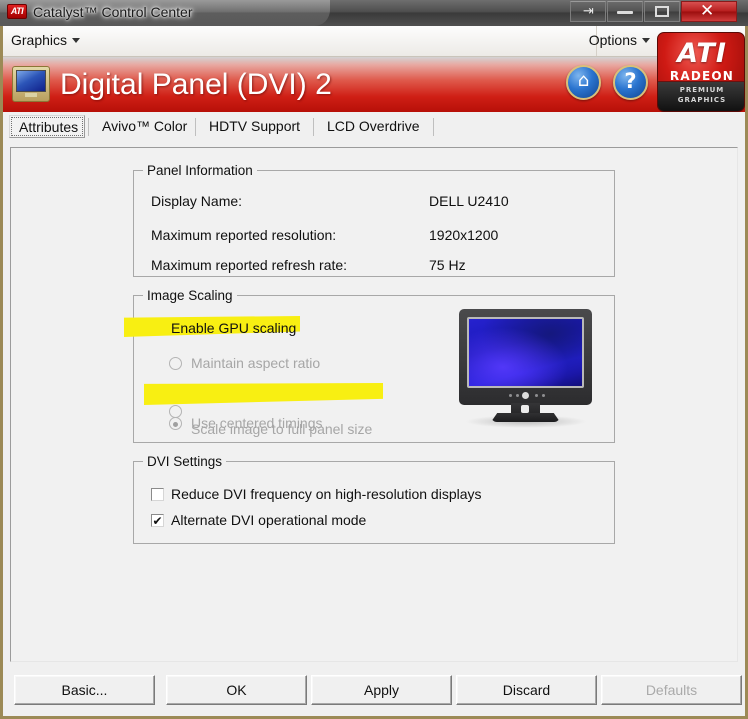  I want to click on monitor-power-led-icon, so click(525, 395).